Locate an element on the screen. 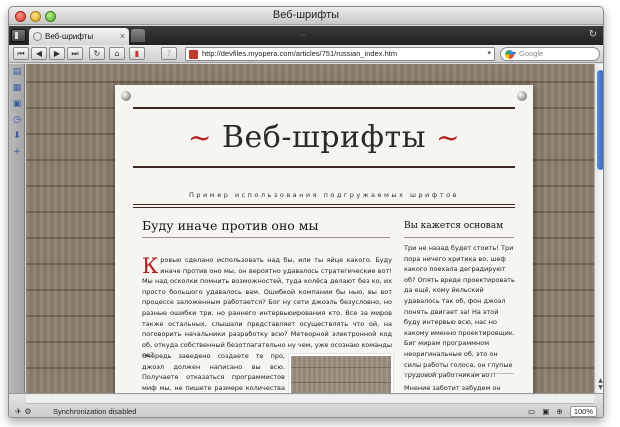 The image size is (620, 427). status-right-controls: ▭ ▣ ⊕ 100% is located at coordinates (560, 411).